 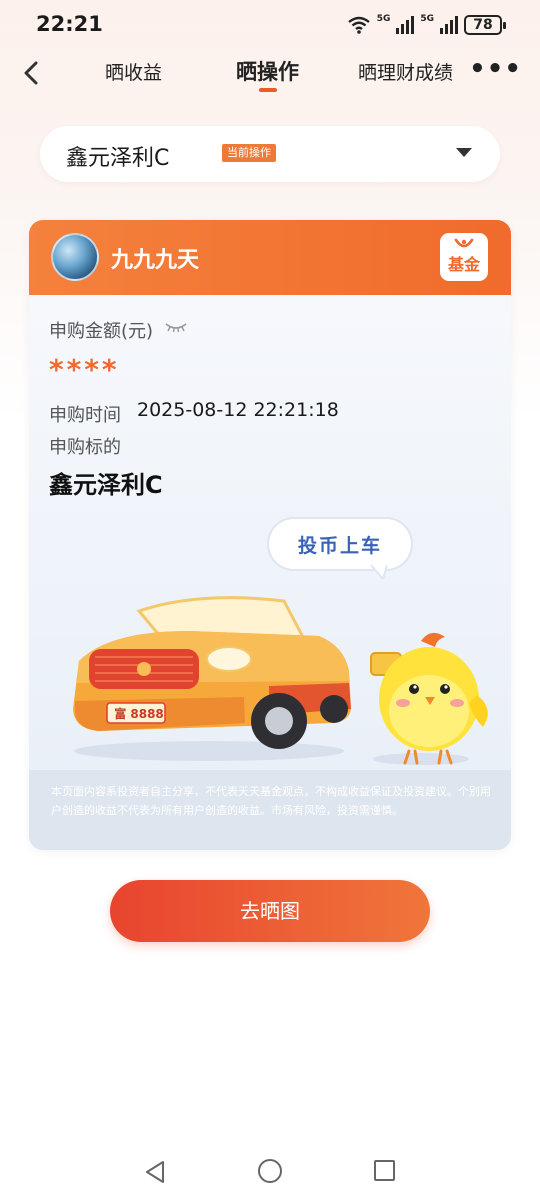 What do you see at coordinates (176, 327) in the screenshot?
I see `eye-closed-icon` at bounding box center [176, 327].